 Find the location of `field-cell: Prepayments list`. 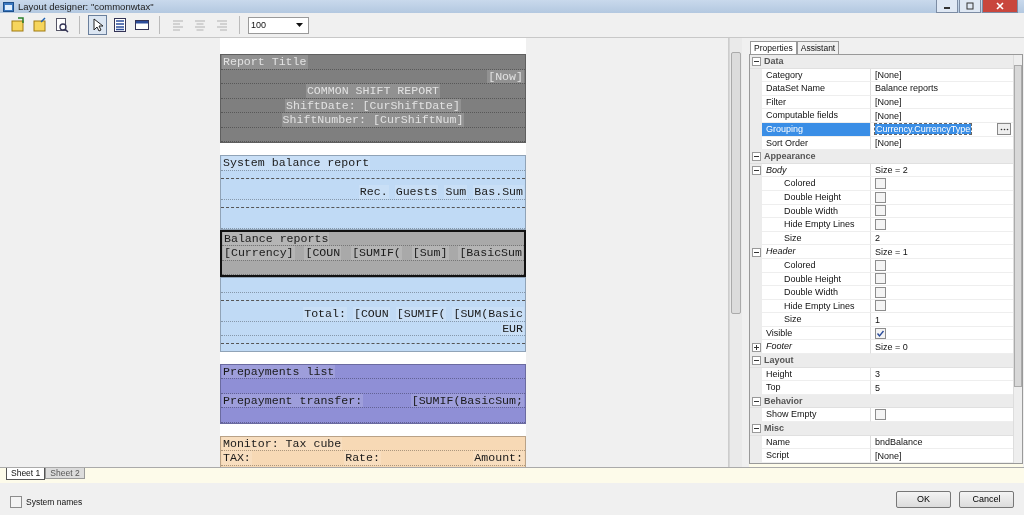

field-cell: Prepayments list is located at coordinates (279, 371).